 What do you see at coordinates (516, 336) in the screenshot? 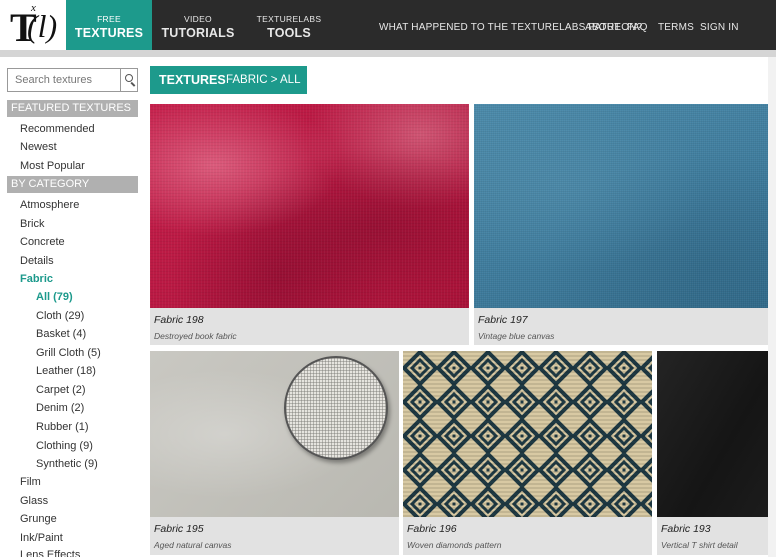
I see `texture-subtitle: Vintage blue canvas` at bounding box center [516, 336].